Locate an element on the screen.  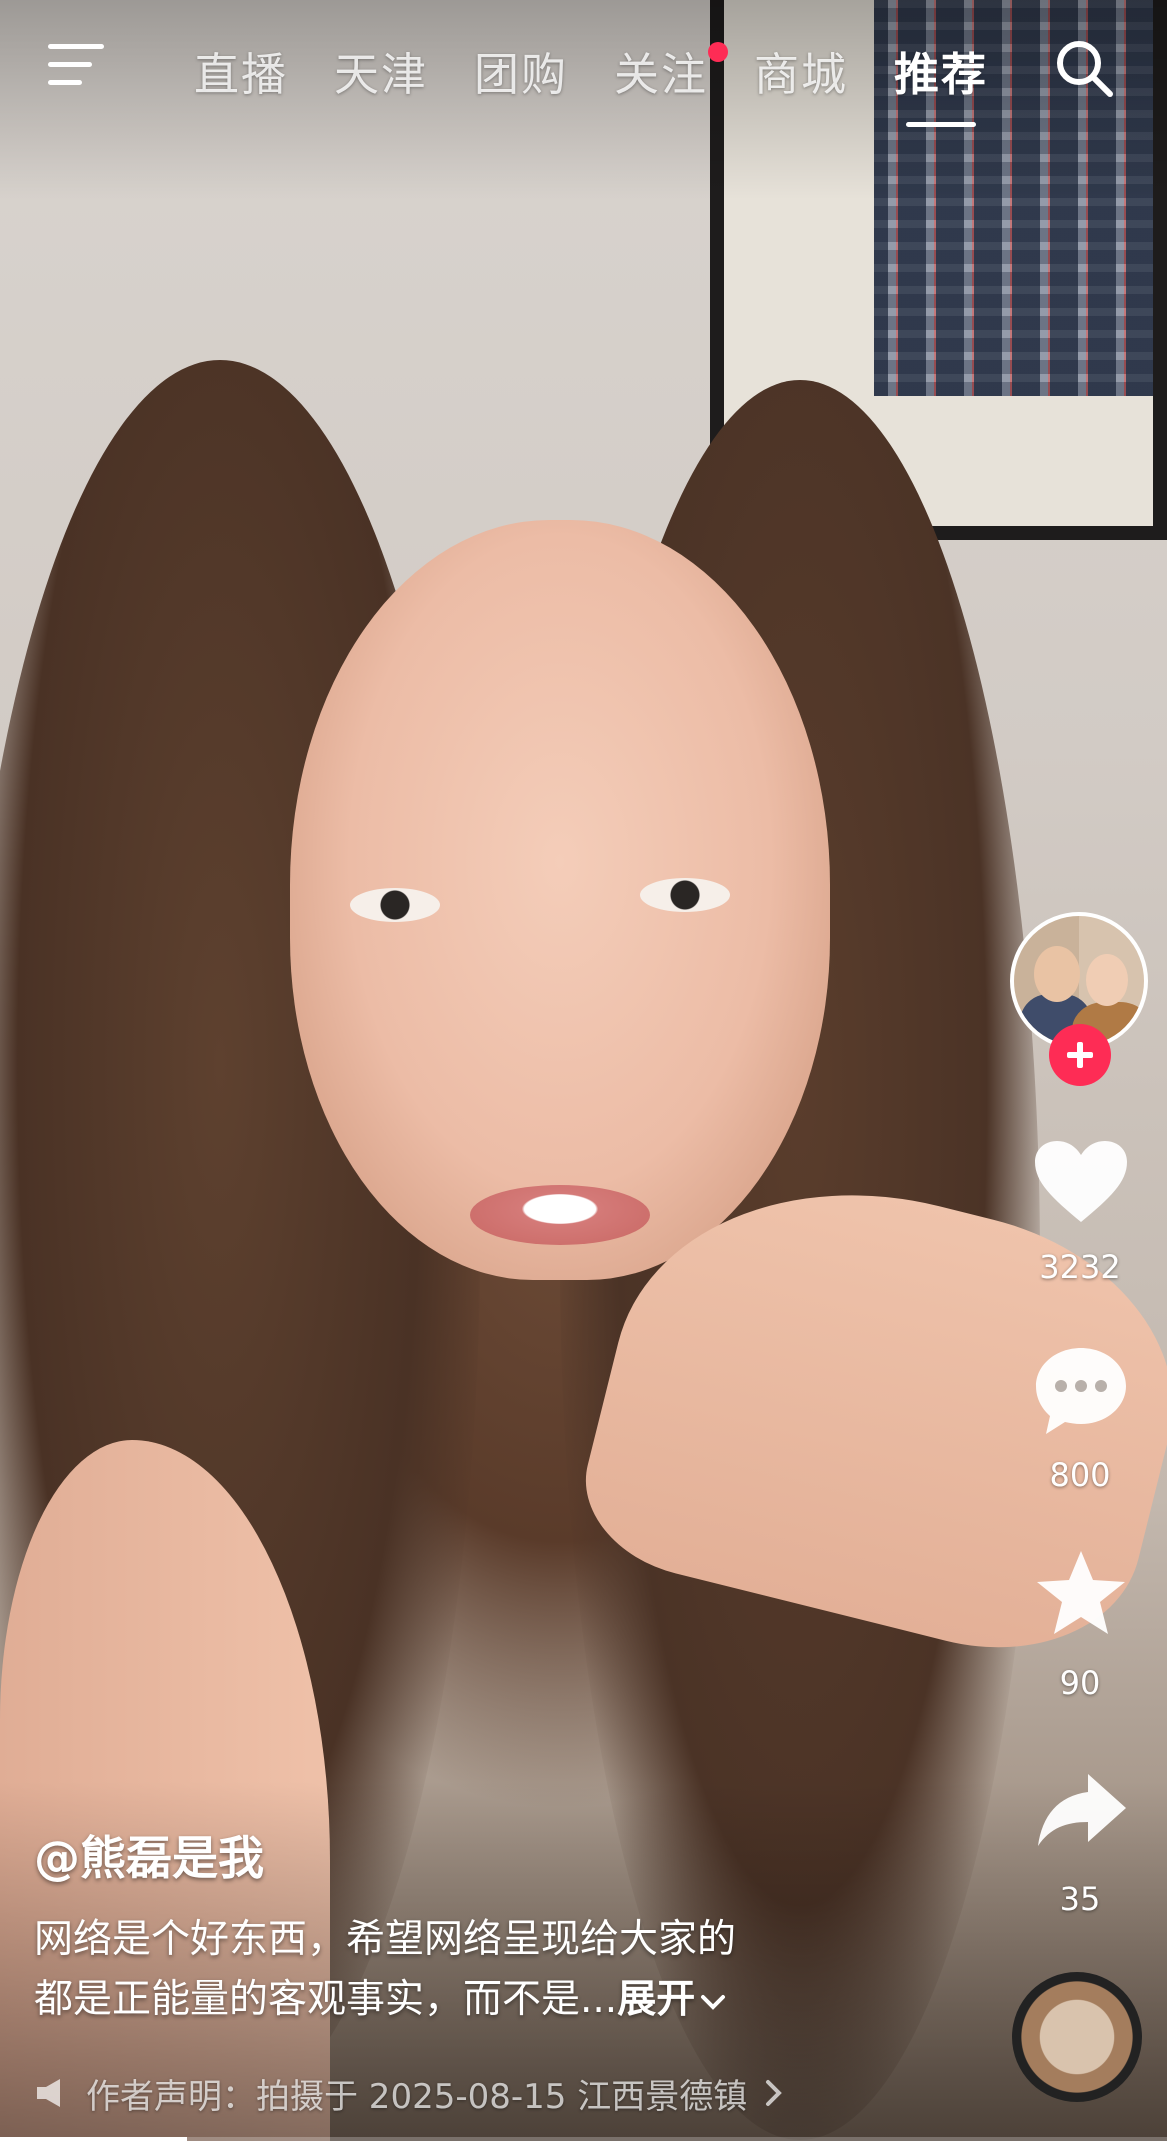
video-progress-bar is located at coordinates (583, 2139).